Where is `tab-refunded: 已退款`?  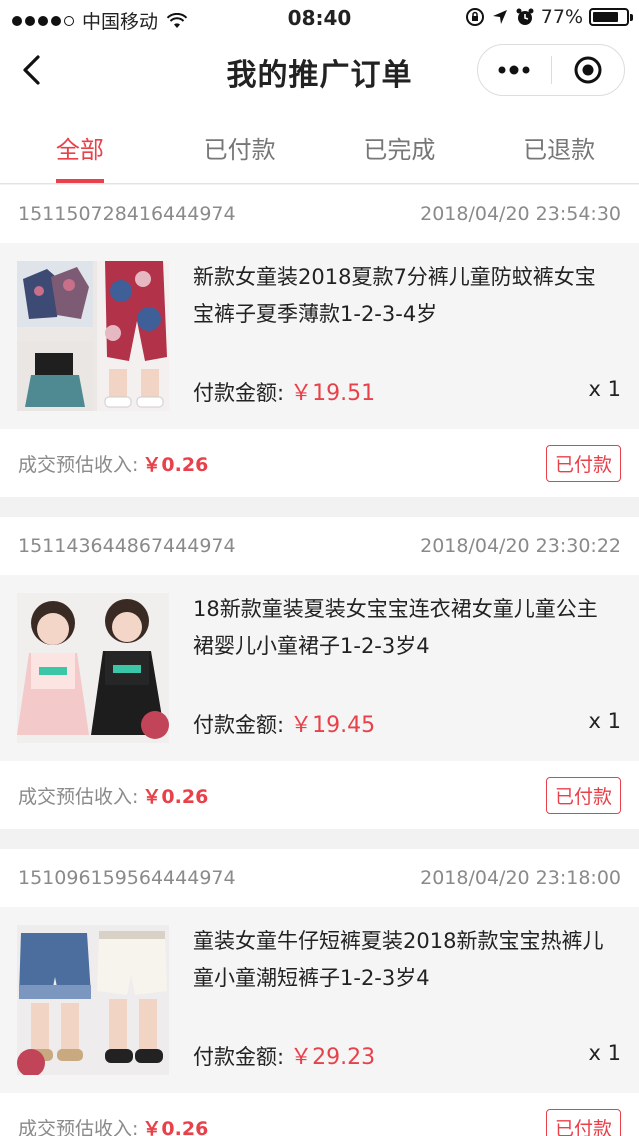
tab-refunded: 已退款 is located at coordinates (559, 143).